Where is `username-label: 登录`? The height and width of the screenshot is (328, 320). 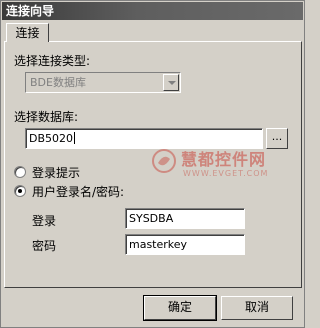
username-label: 登录 is located at coordinates (44, 221).